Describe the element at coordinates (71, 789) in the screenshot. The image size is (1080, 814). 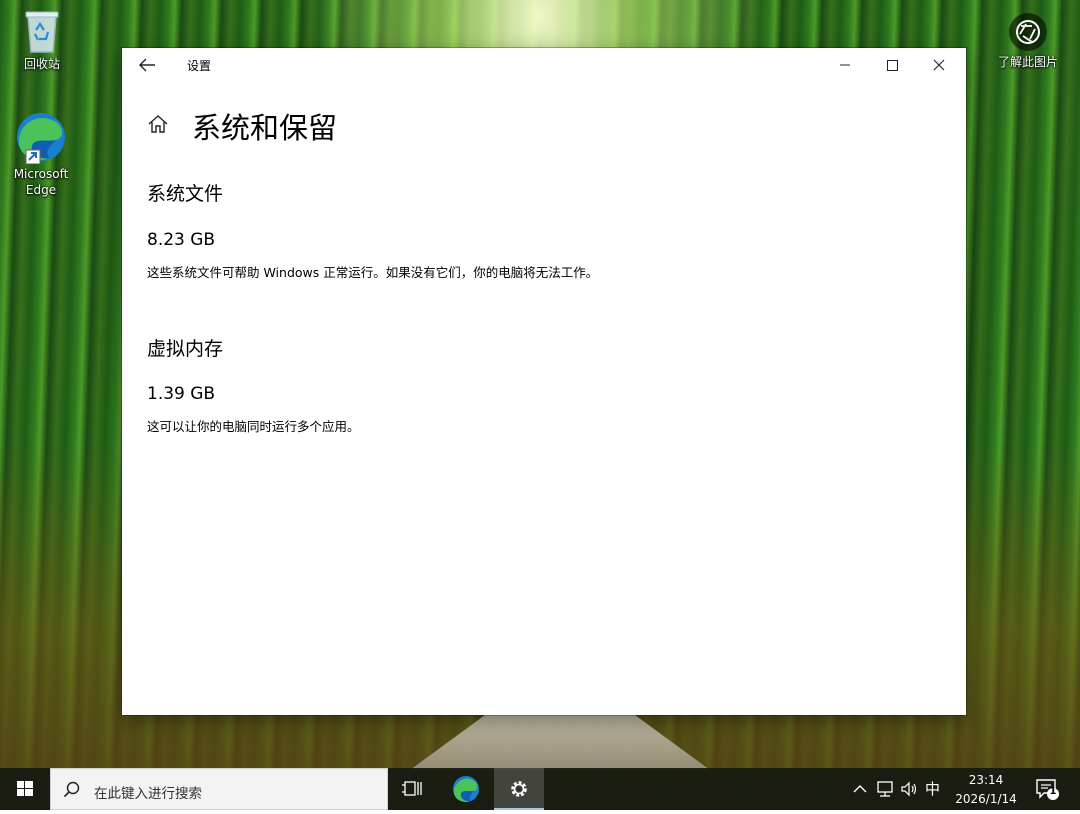
I see `search-icon` at that location.